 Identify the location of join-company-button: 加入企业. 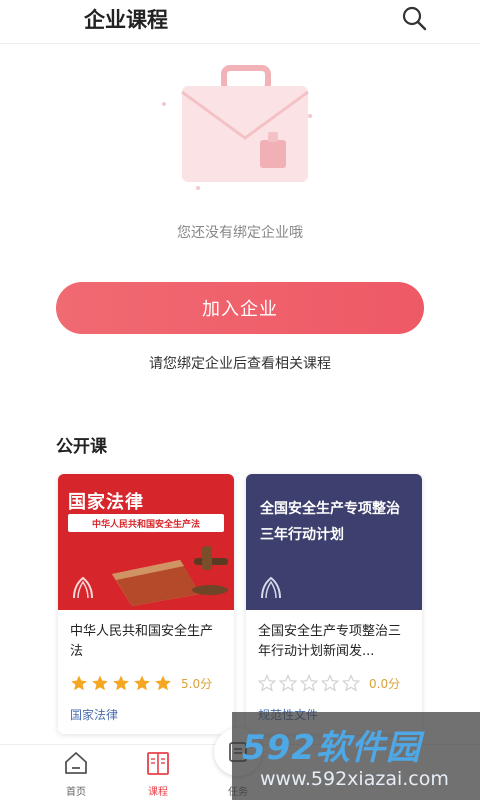
(240, 308).